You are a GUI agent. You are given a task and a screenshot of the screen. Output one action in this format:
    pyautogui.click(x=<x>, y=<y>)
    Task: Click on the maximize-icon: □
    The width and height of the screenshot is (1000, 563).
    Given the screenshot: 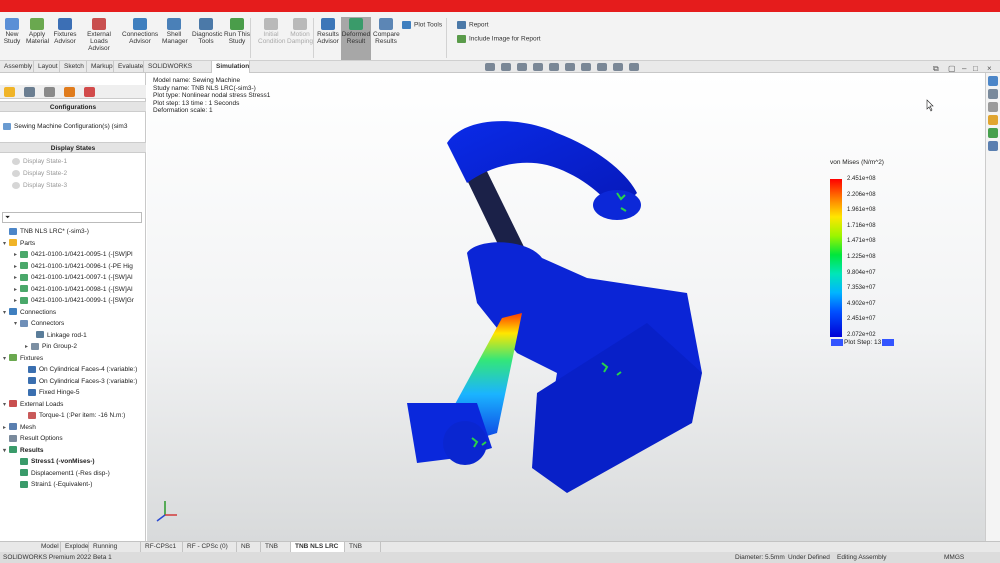 What is the action you would take?
    pyautogui.click(x=975, y=68)
    